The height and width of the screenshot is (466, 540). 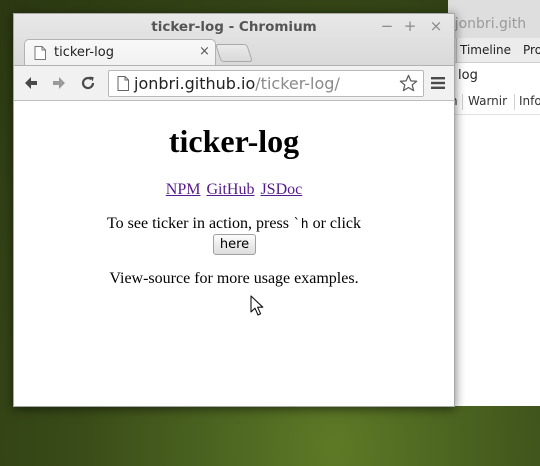 I want to click on page-title: ticker-log, so click(x=234, y=141).